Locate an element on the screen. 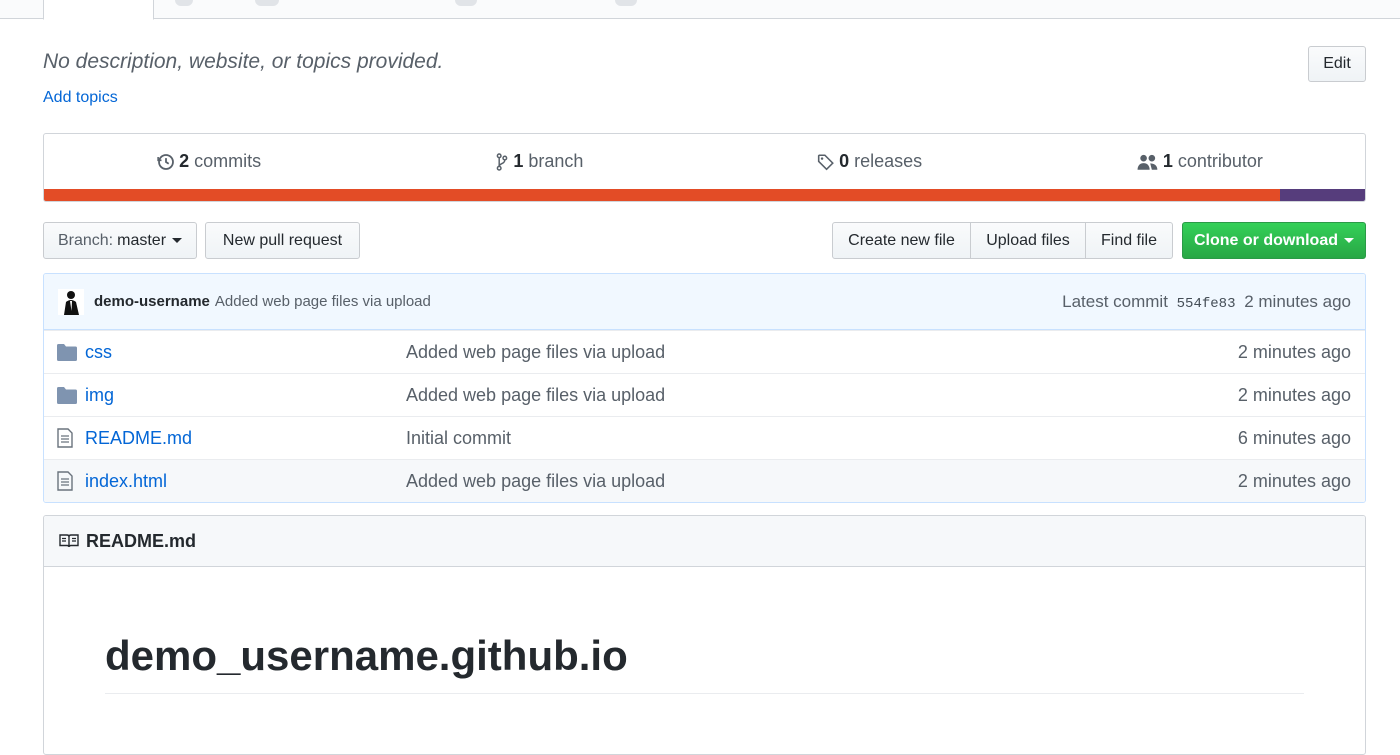 This screenshot has height=755, width=1400. releases-label: releases is located at coordinates (888, 161).